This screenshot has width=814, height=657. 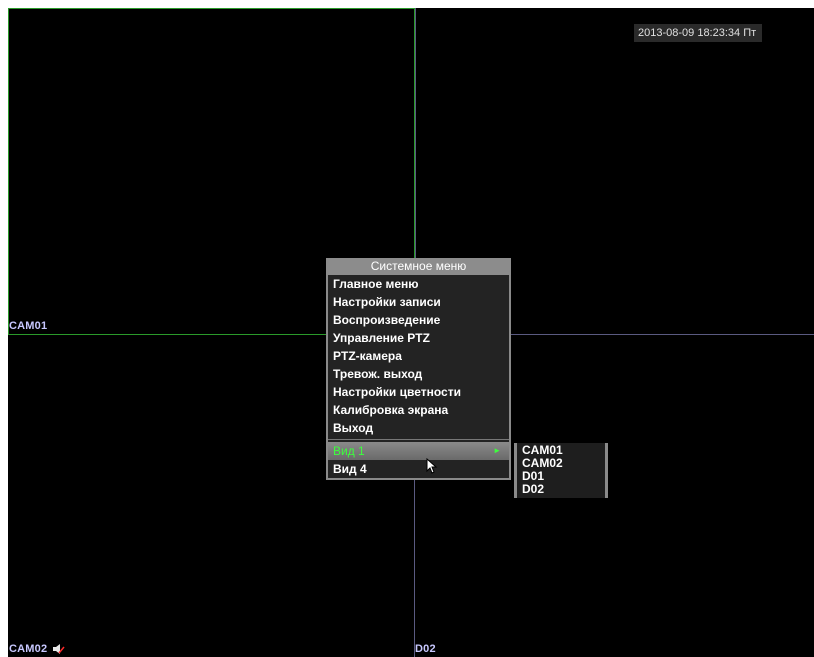 I want to click on system-menu-title: Системное меню, so click(x=418, y=266).